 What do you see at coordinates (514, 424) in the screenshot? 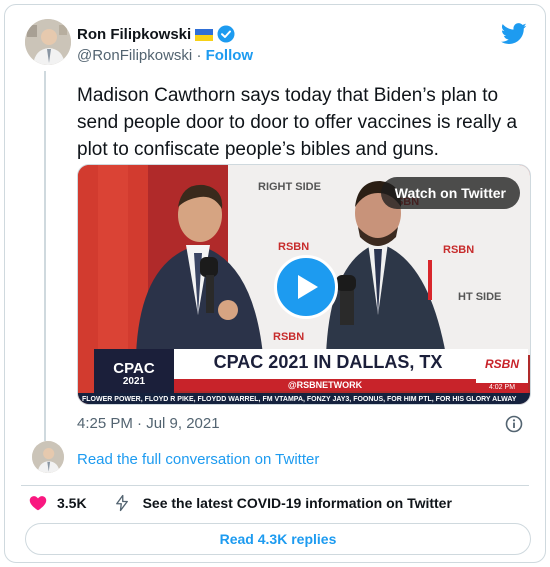
I see `info-icon` at bounding box center [514, 424].